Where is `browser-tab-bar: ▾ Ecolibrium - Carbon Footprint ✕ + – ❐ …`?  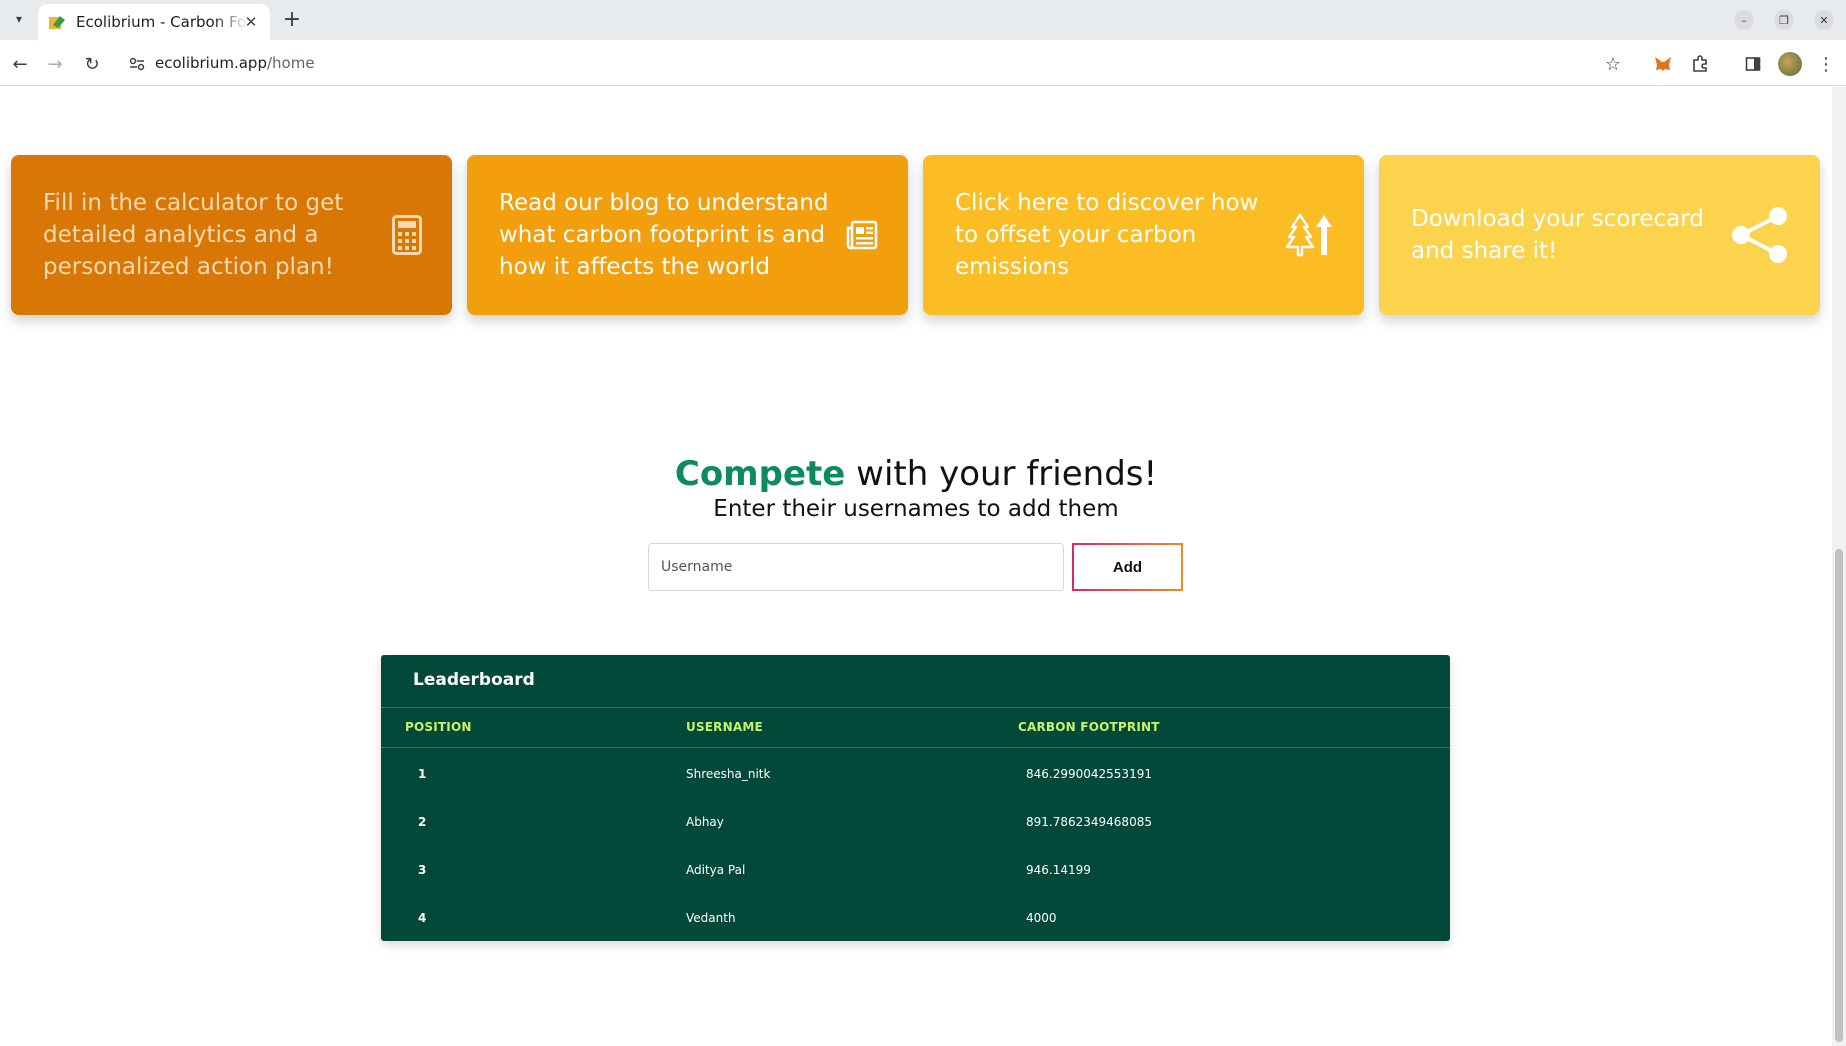 browser-tab-bar: ▾ Ecolibrium - Carbon Footprint ✕ + – ❐ … is located at coordinates (923, 20).